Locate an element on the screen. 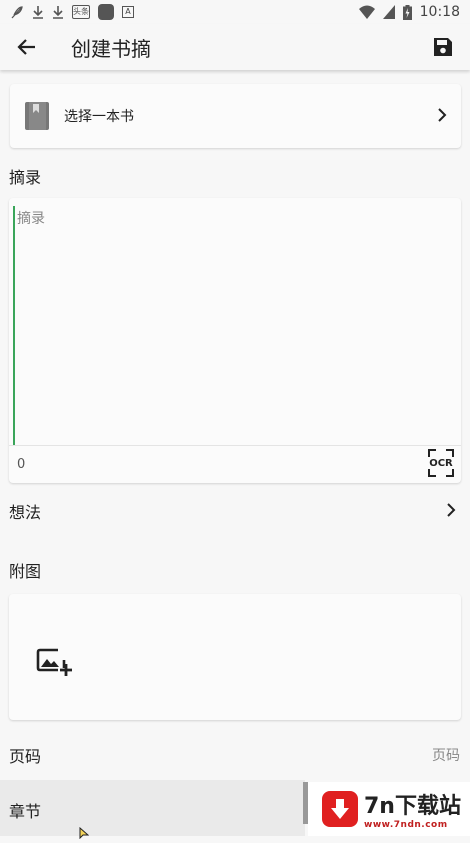 The height and width of the screenshot is (843, 470). page-title: 创建书摘 is located at coordinates (111, 48).